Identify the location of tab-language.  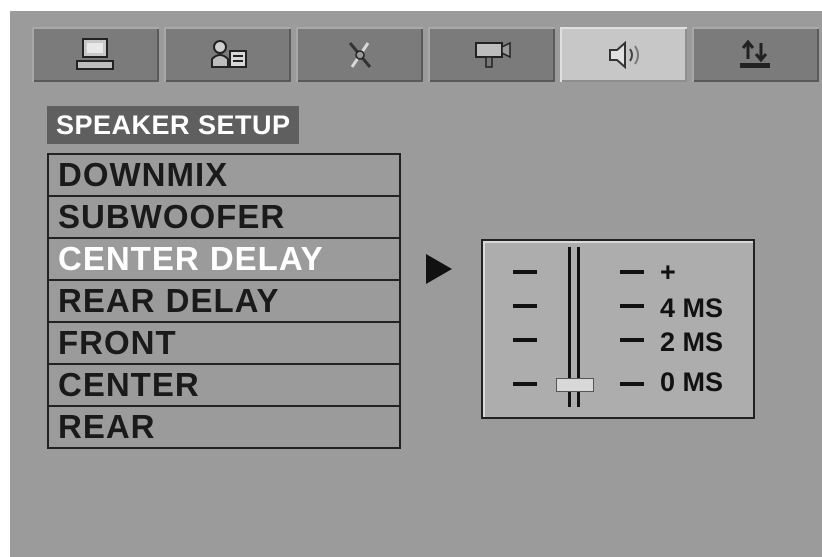
(227, 54).